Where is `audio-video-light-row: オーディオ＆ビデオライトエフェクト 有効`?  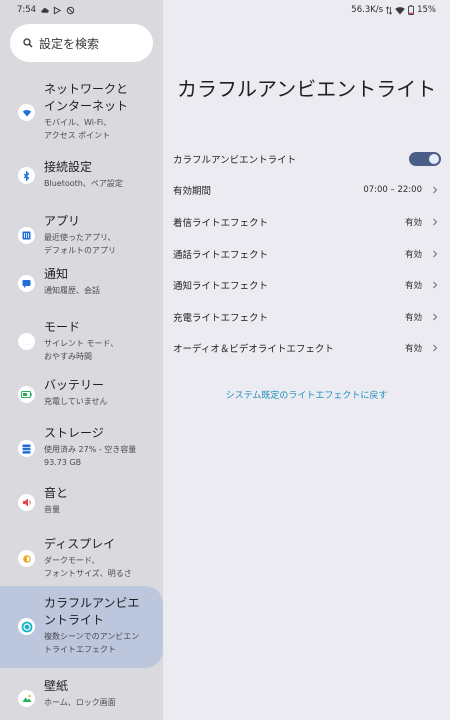 audio-video-light-row: オーディオ＆ビデオライトエフェクト 有効 is located at coordinates (306, 349).